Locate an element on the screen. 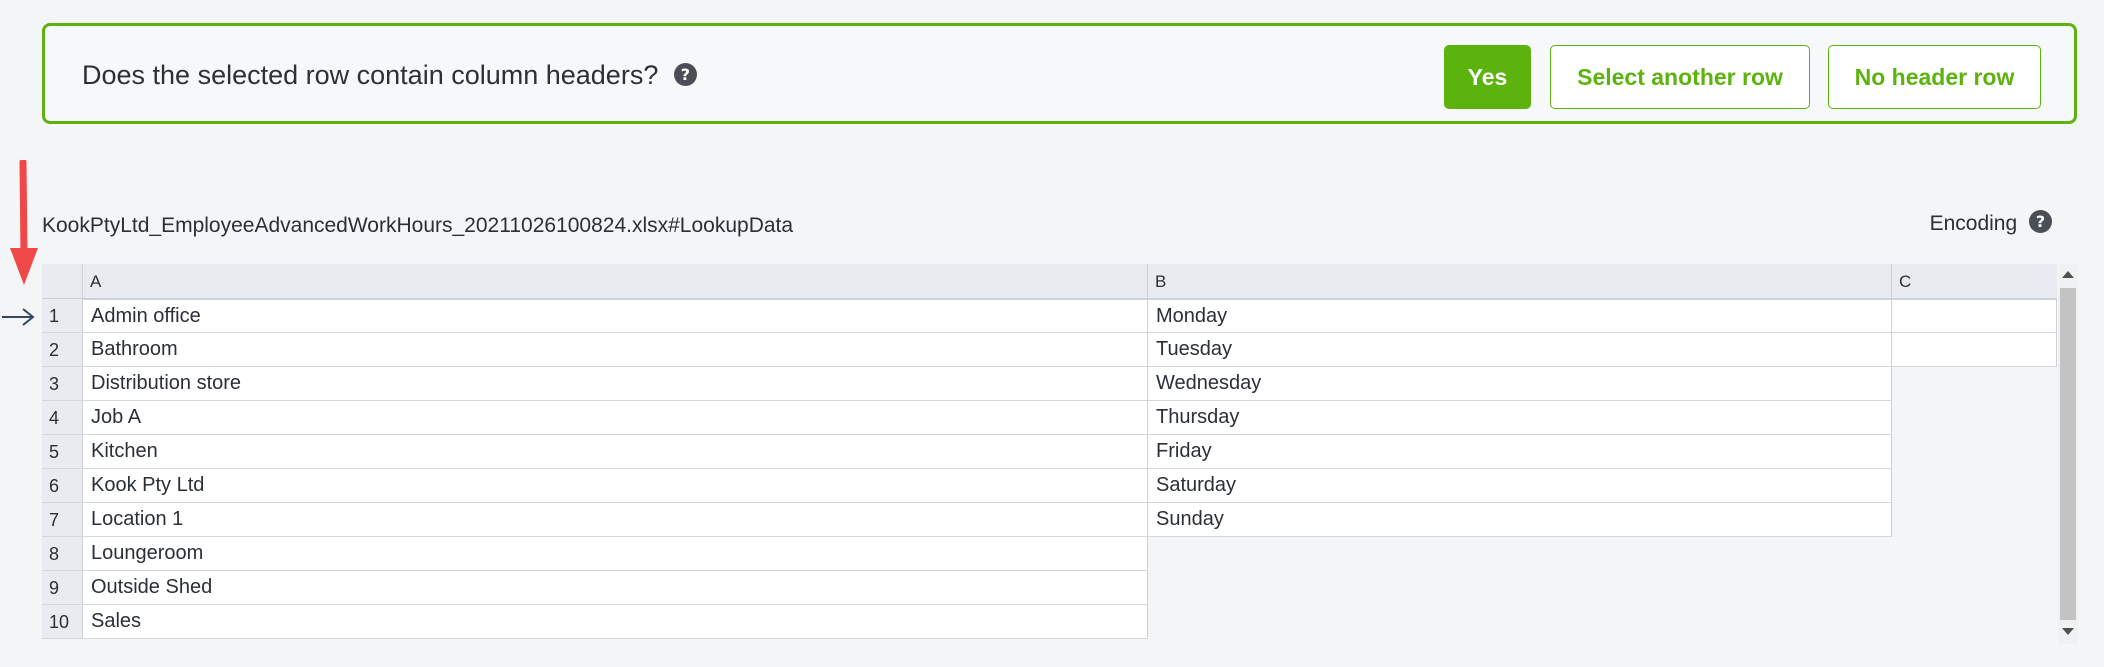  table-cell: Job A is located at coordinates (615, 418).